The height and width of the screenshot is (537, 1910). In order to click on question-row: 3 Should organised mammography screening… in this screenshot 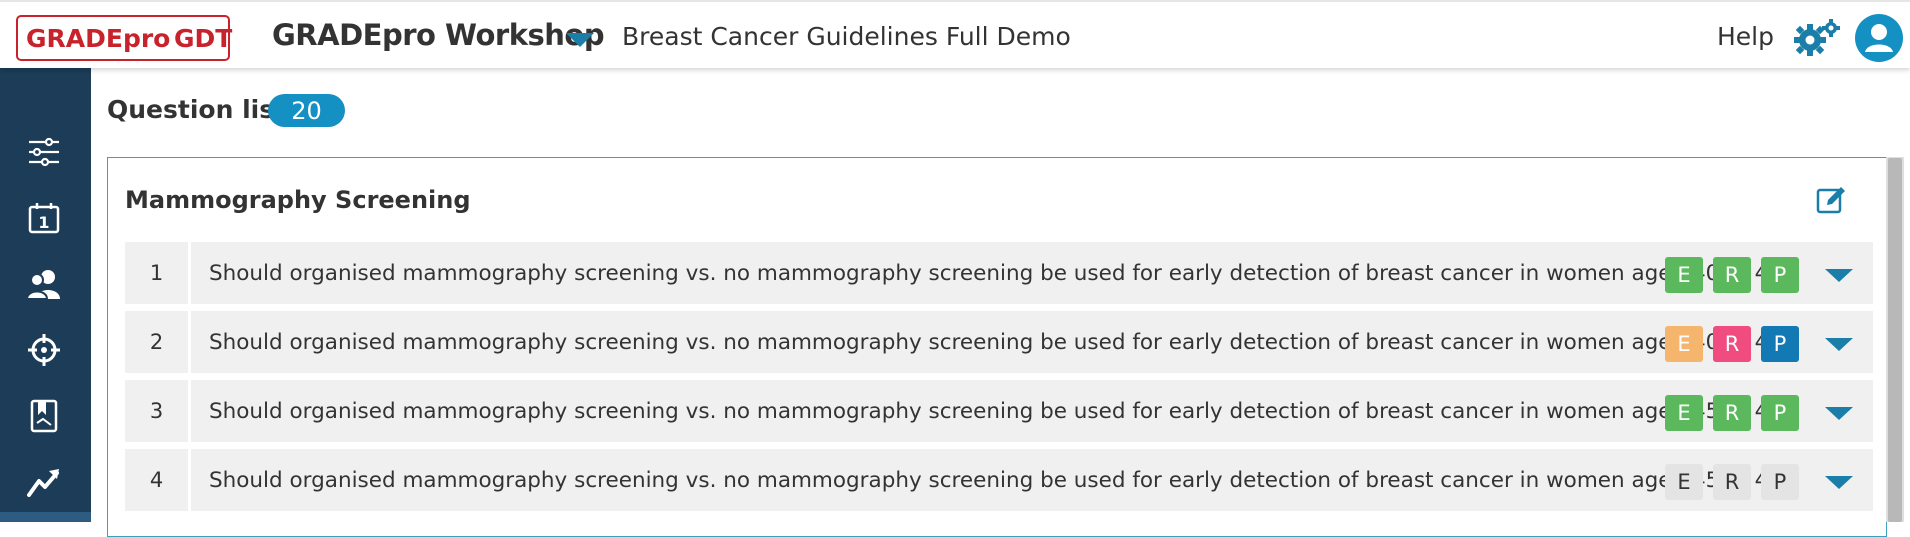, I will do `click(999, 411)`.